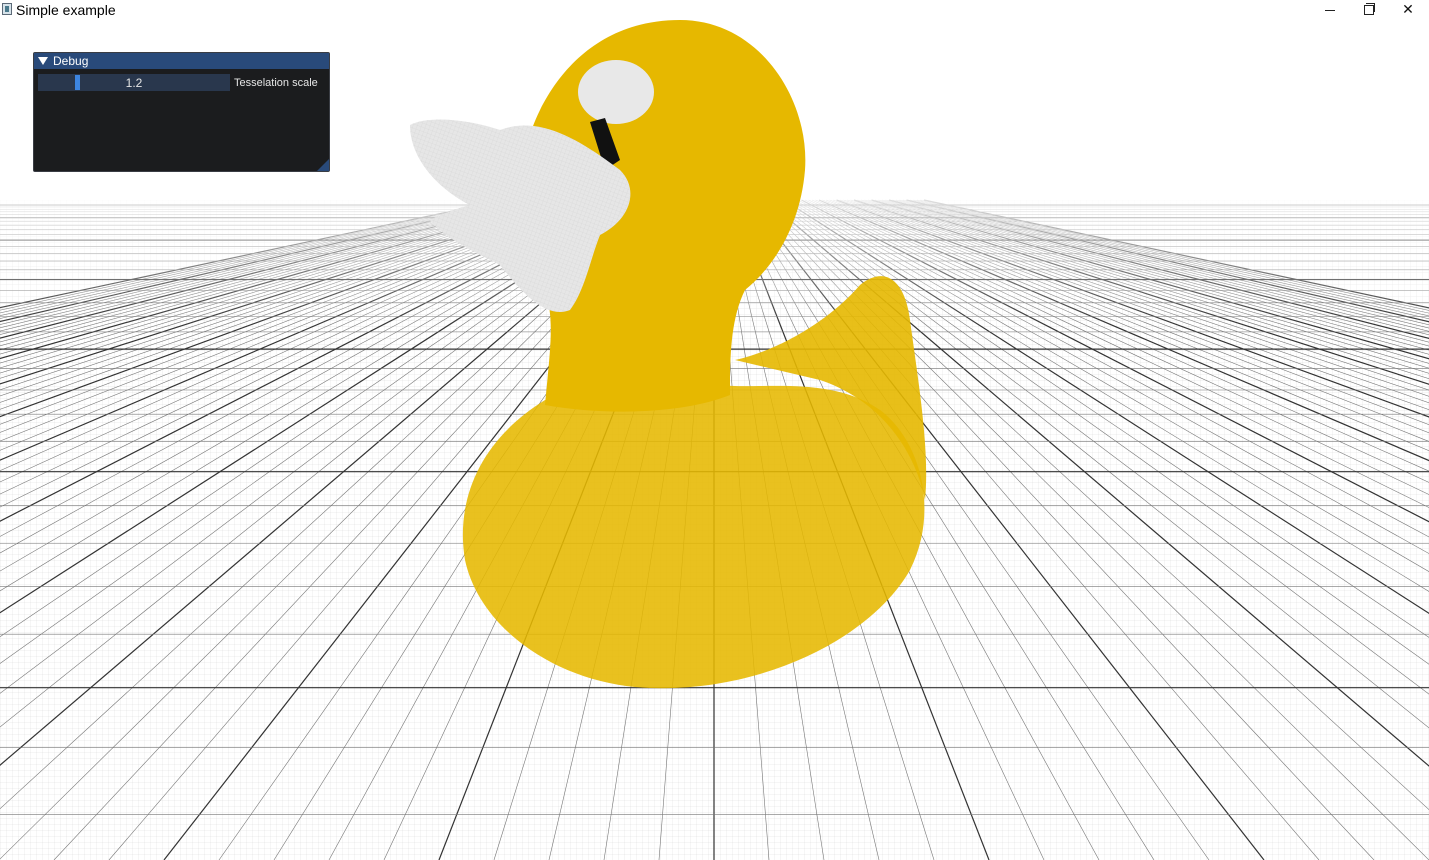 Image resolution: width=1429 pixels, height=860 pixels. What do you see at coordinates (43, 61) in the screenshot?
I see `collapse-triangle-icon` at bounding box center [43, 61].